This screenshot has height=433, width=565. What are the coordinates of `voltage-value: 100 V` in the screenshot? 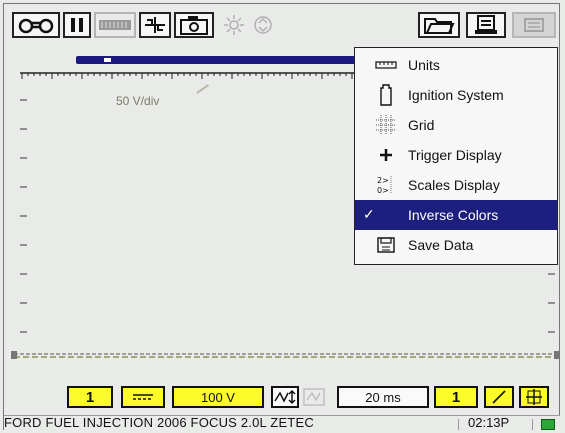 It's located at (218, 397).